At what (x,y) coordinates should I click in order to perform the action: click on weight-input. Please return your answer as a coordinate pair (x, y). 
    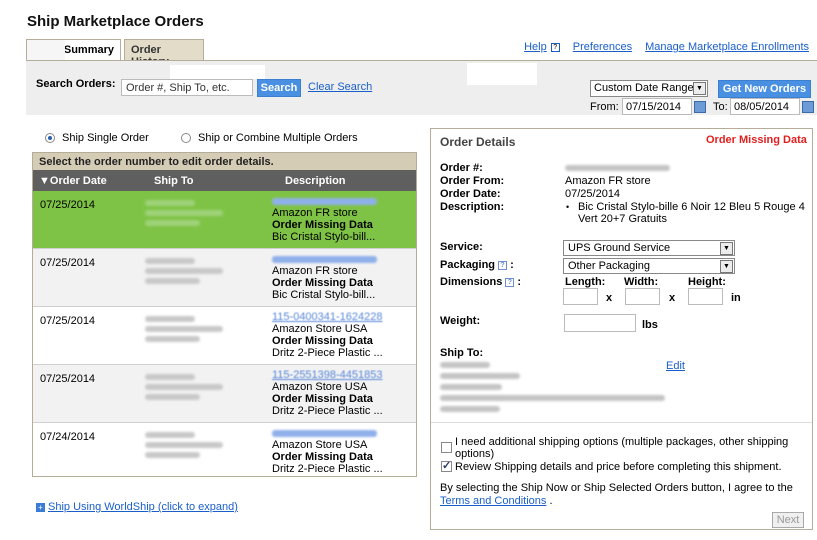
    Looking at the image, I should click on (600, 323).